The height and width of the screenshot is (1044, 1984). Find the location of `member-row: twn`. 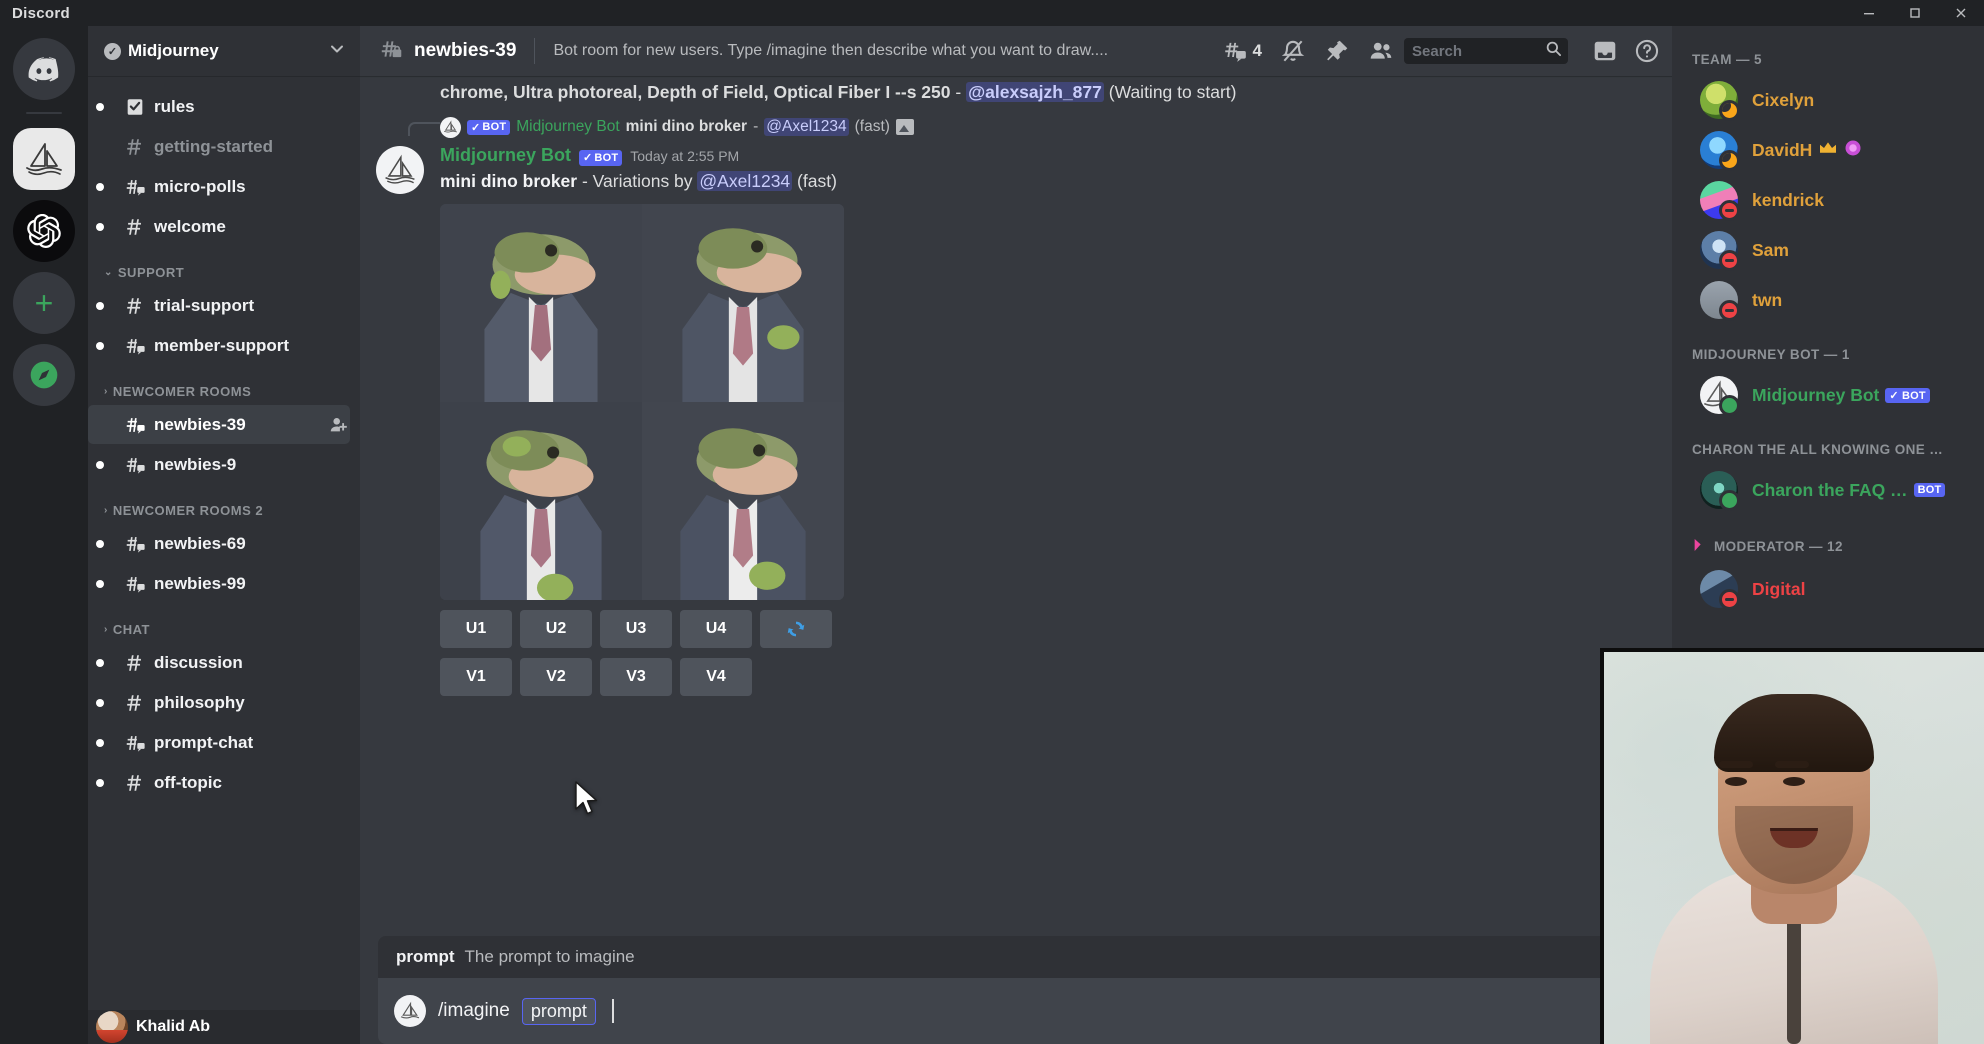

member-row: twn is located at coordinates (1828, 300).